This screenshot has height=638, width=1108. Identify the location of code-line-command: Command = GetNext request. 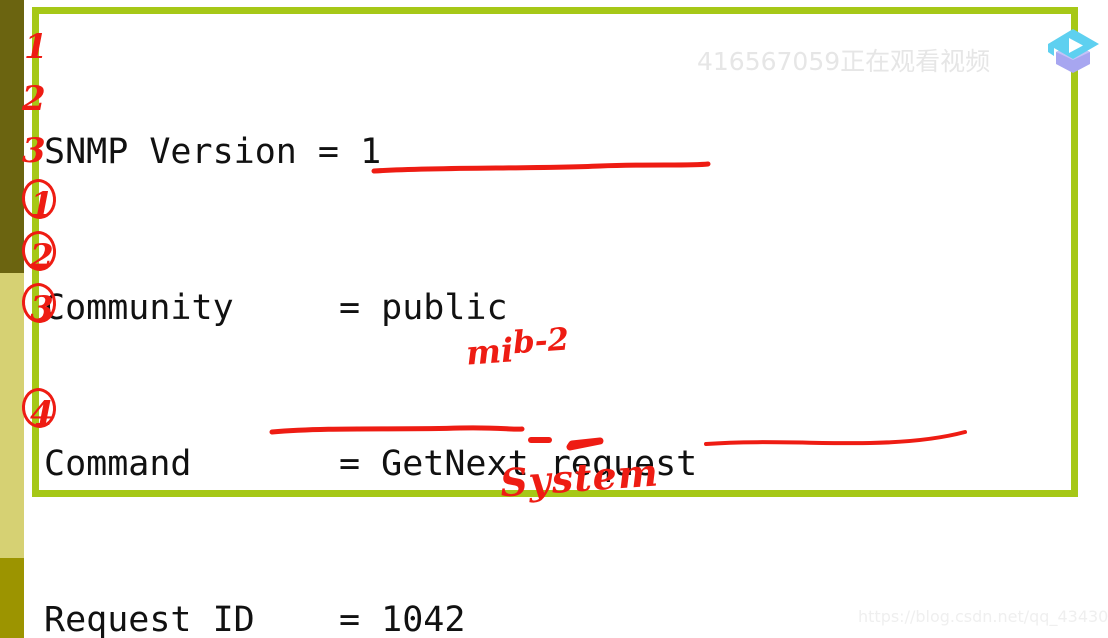
(371, 464).